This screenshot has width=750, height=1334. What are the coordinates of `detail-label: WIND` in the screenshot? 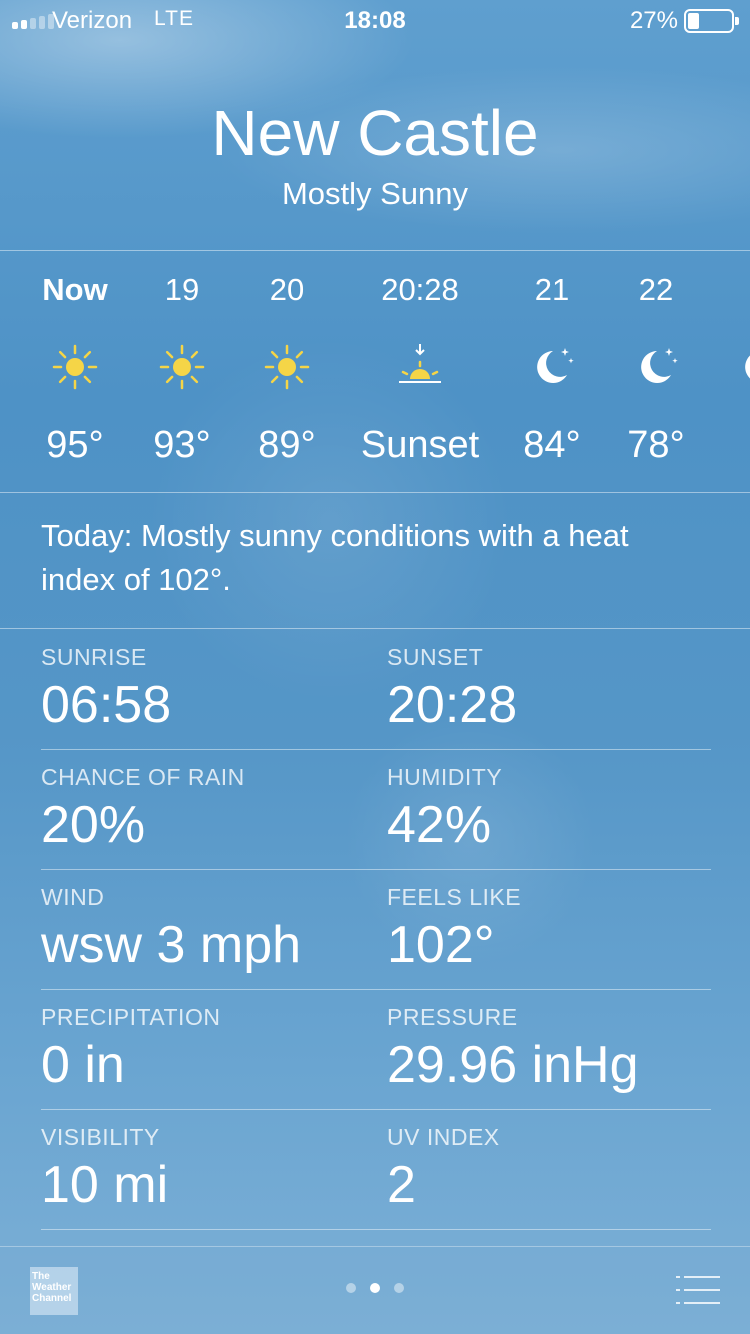 It's located at (73, 897).